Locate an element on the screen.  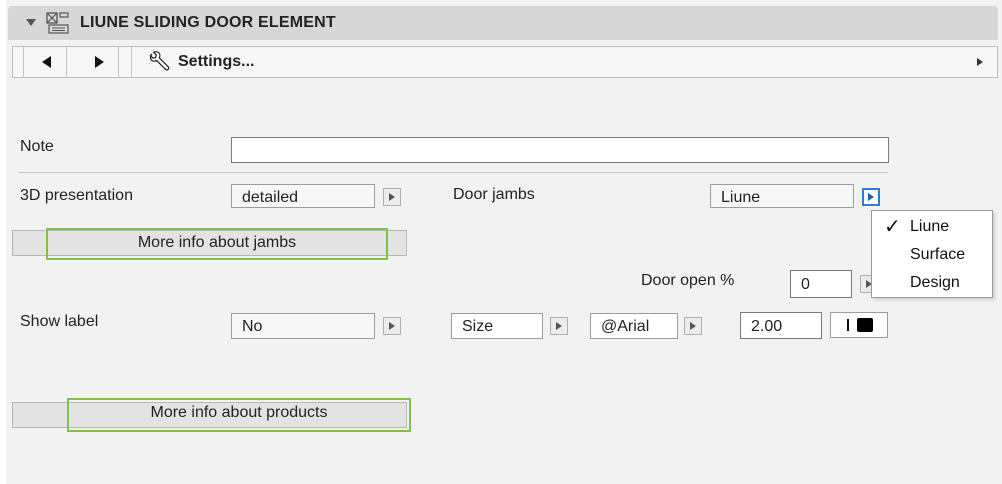
menu-item-label: Surface is located at coordinates (938, 254).